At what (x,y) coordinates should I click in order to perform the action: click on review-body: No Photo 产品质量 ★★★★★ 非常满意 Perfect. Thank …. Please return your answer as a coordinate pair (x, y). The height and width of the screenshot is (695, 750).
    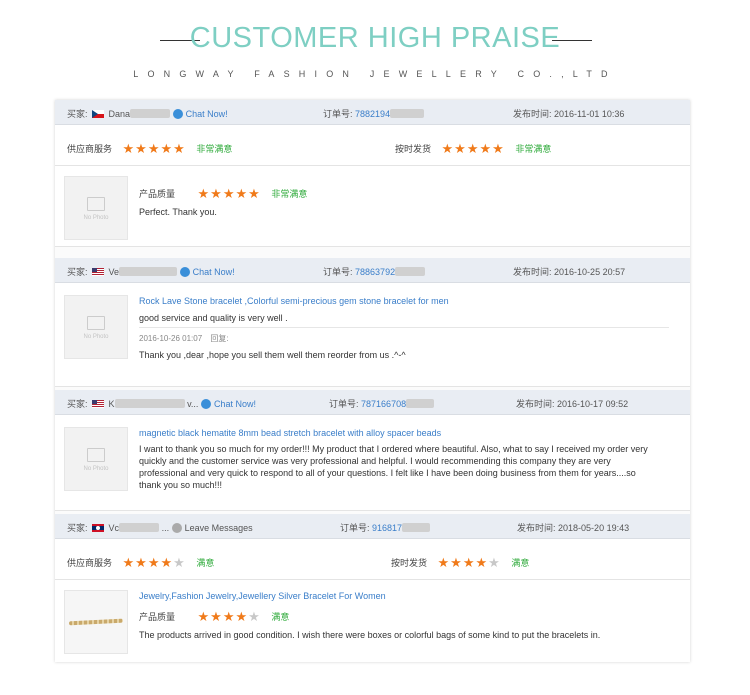
    Looking at the image, I should click on (372, 206).